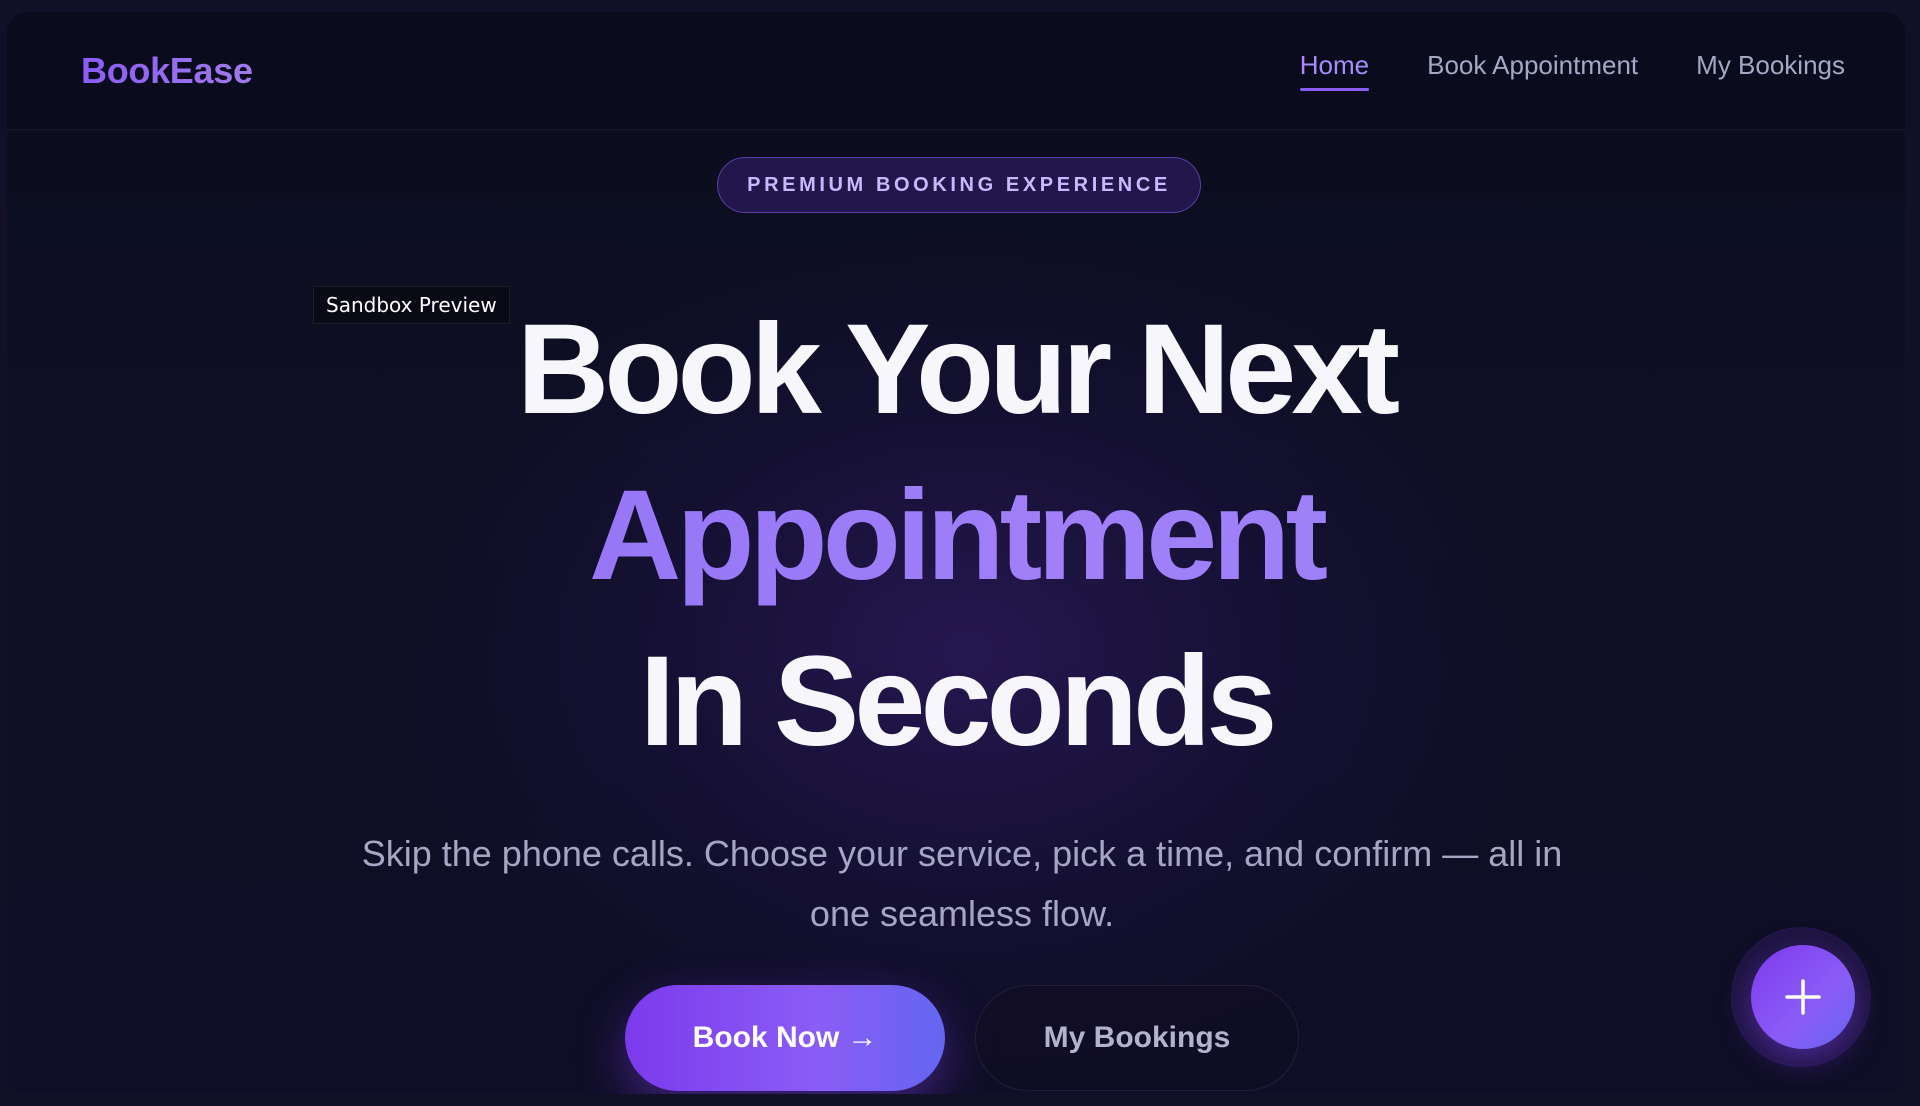  Describe the element at coordinates (1532, 70) in the screenshot. I see `nav-link-book-appointment: Book Appointment` at that location.